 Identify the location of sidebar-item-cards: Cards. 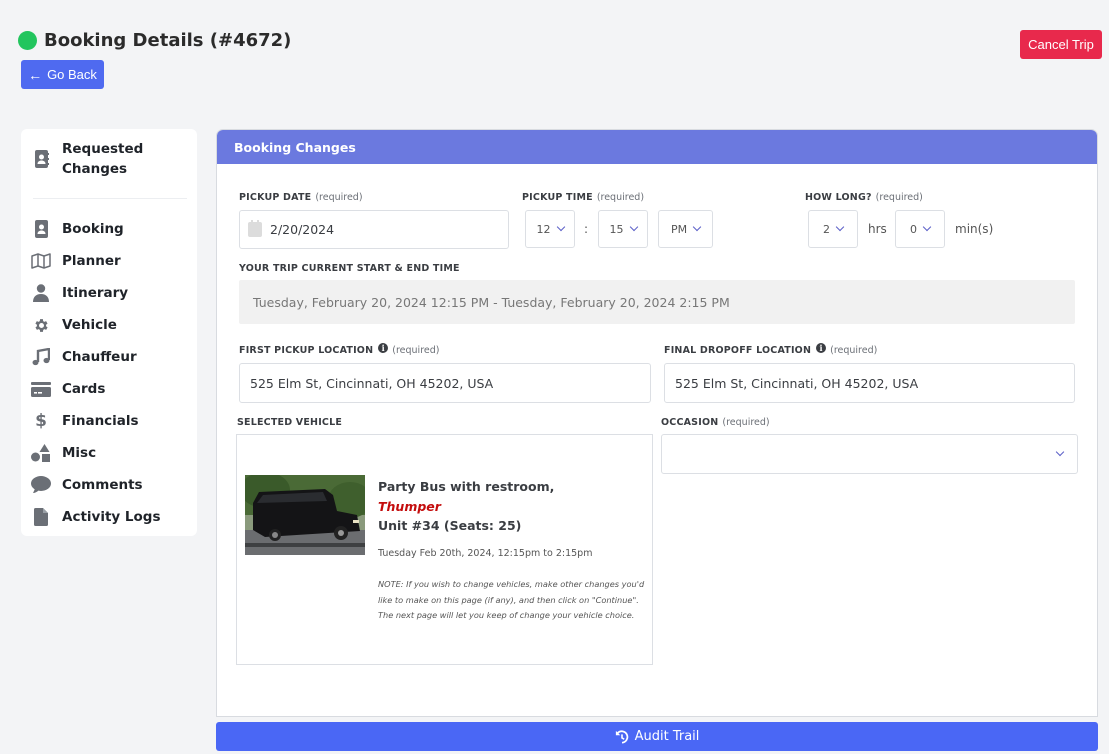
(68, 389).